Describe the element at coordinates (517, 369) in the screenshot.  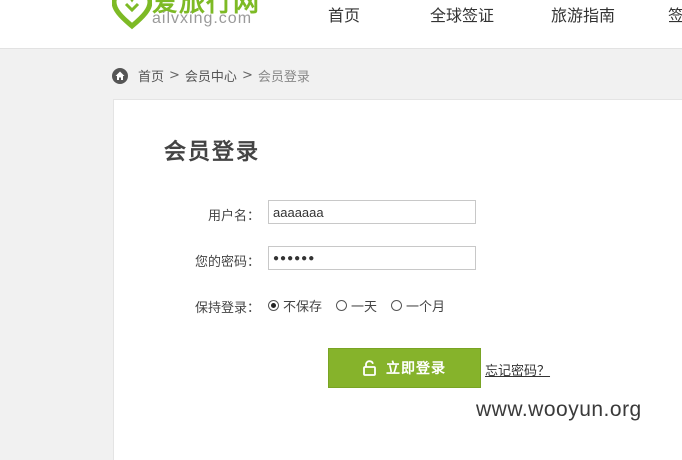
I see `forgot-password-link: 忘记密码？` at that location.